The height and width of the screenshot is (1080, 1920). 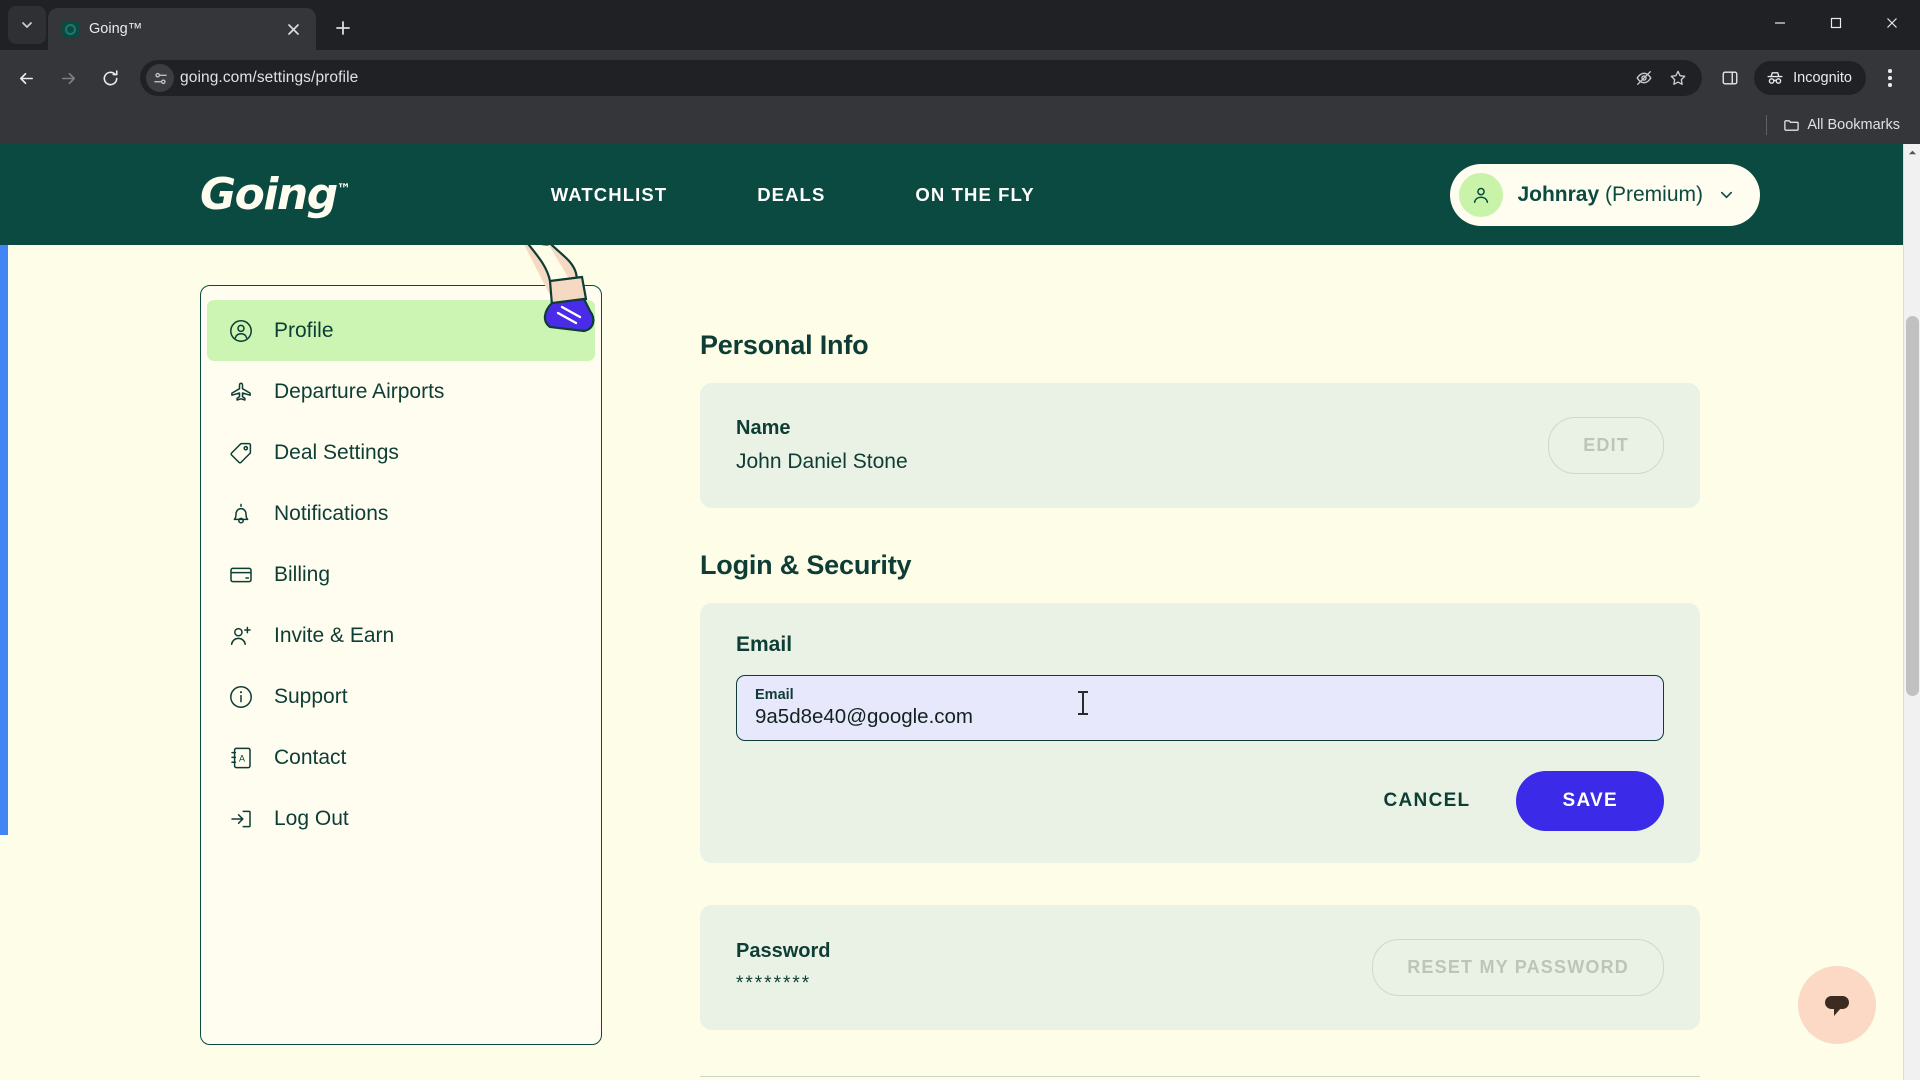 I want to click on maximize-icon, so click(x=1836, y=23).